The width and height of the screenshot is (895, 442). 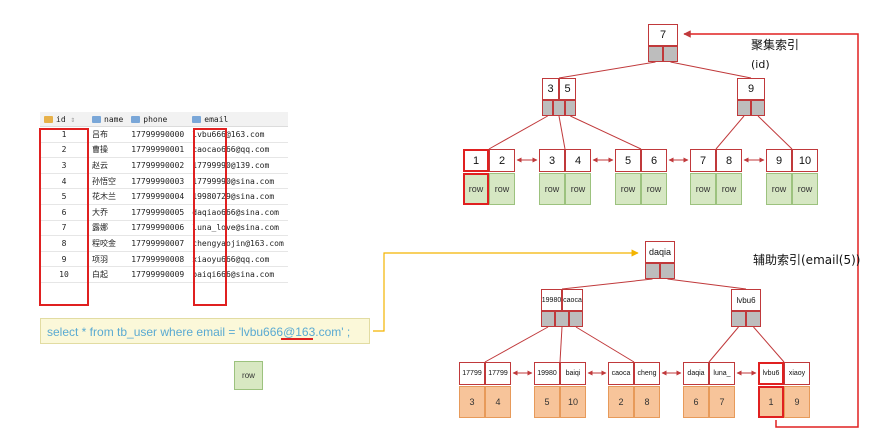 What do you see at coordinates (506, 290) in the screenshot?
I see `sql-to-index-arrow` at bounding box center [506, 290].